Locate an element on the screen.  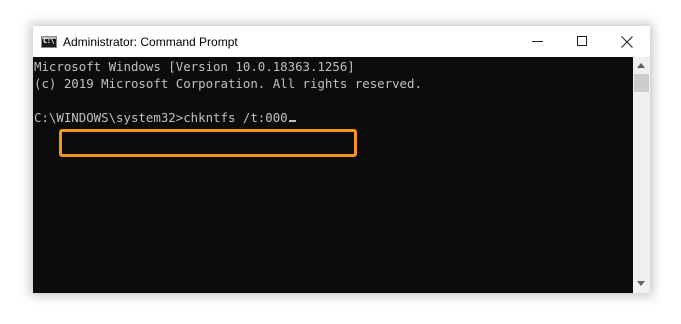
vertical-scrollbar is located at coordinates (641, 175).